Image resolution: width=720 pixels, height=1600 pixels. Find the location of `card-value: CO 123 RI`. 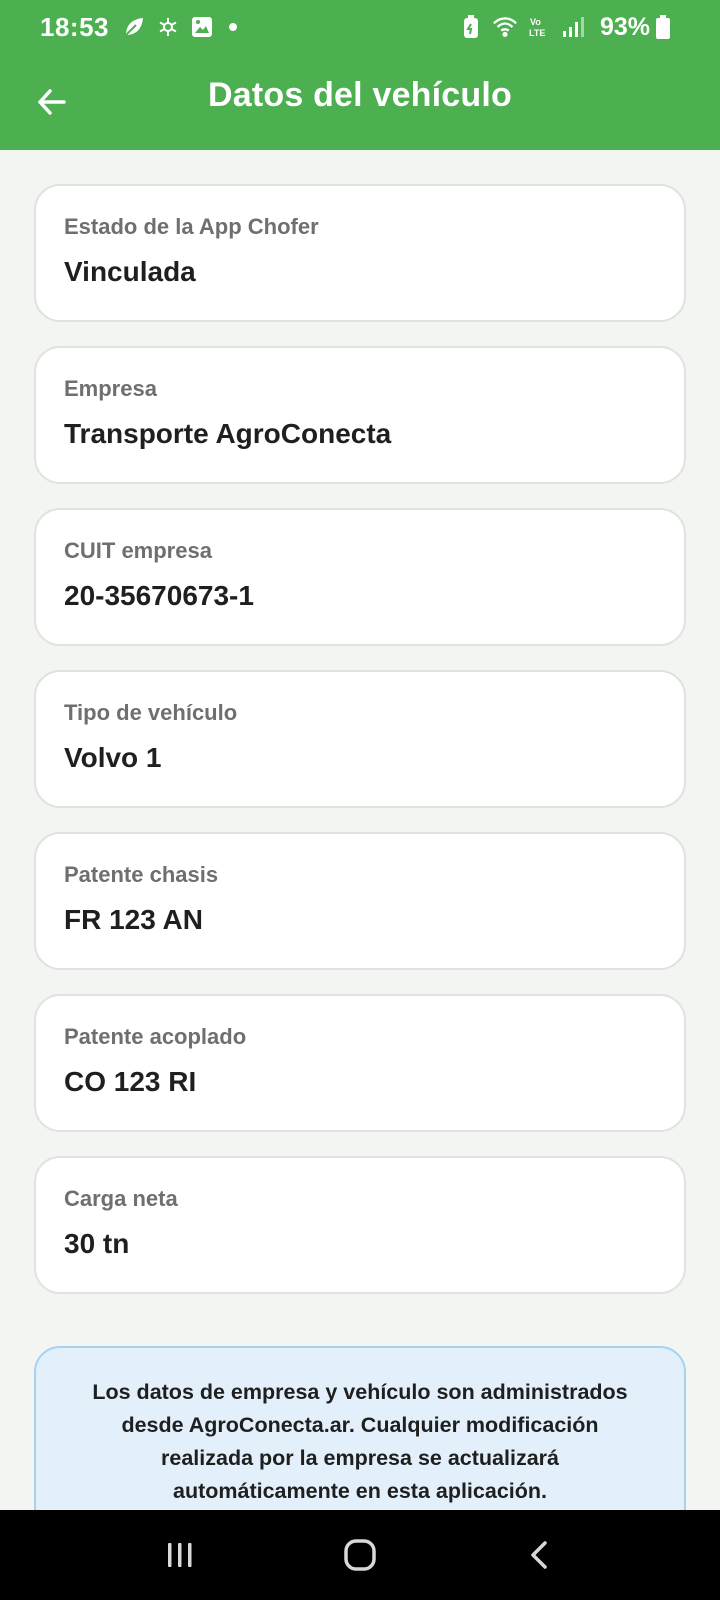

card-value: CO 123 RI is located at coordinates (130, 1081).